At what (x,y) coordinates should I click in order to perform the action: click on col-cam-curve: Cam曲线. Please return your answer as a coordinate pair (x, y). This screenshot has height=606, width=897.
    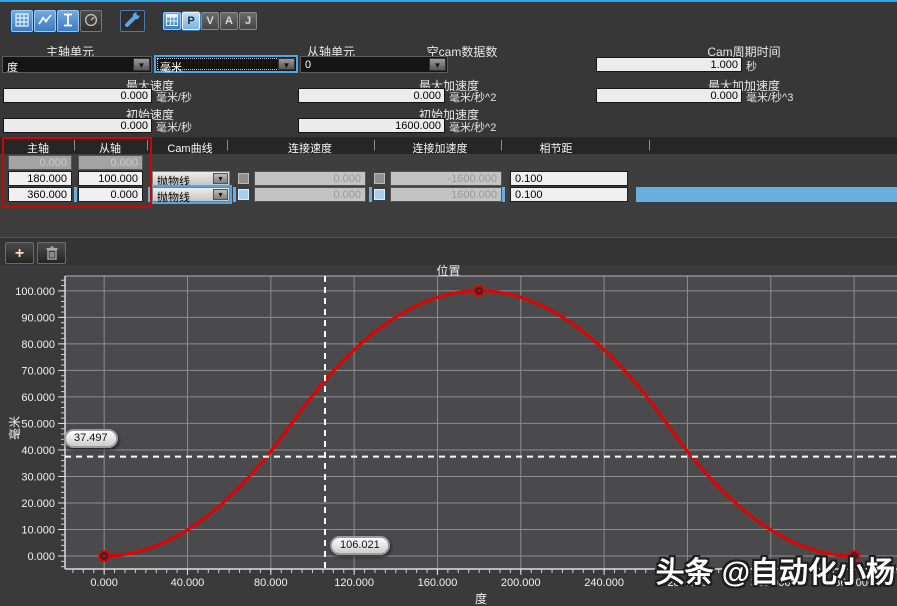
    Looking at the image, I should click on (190, 148).